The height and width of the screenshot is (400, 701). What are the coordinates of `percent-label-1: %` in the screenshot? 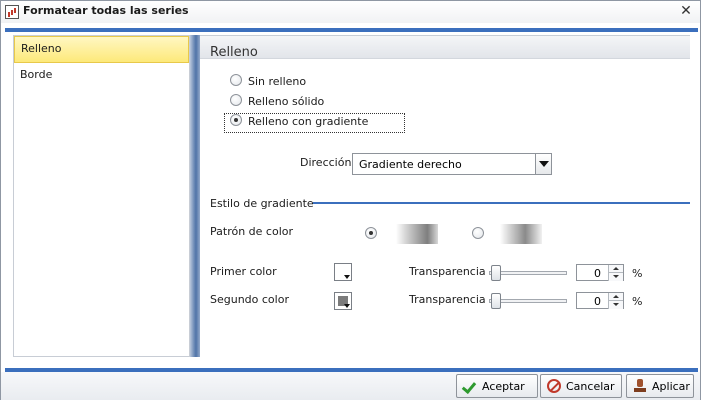 It's located at (637, 273).